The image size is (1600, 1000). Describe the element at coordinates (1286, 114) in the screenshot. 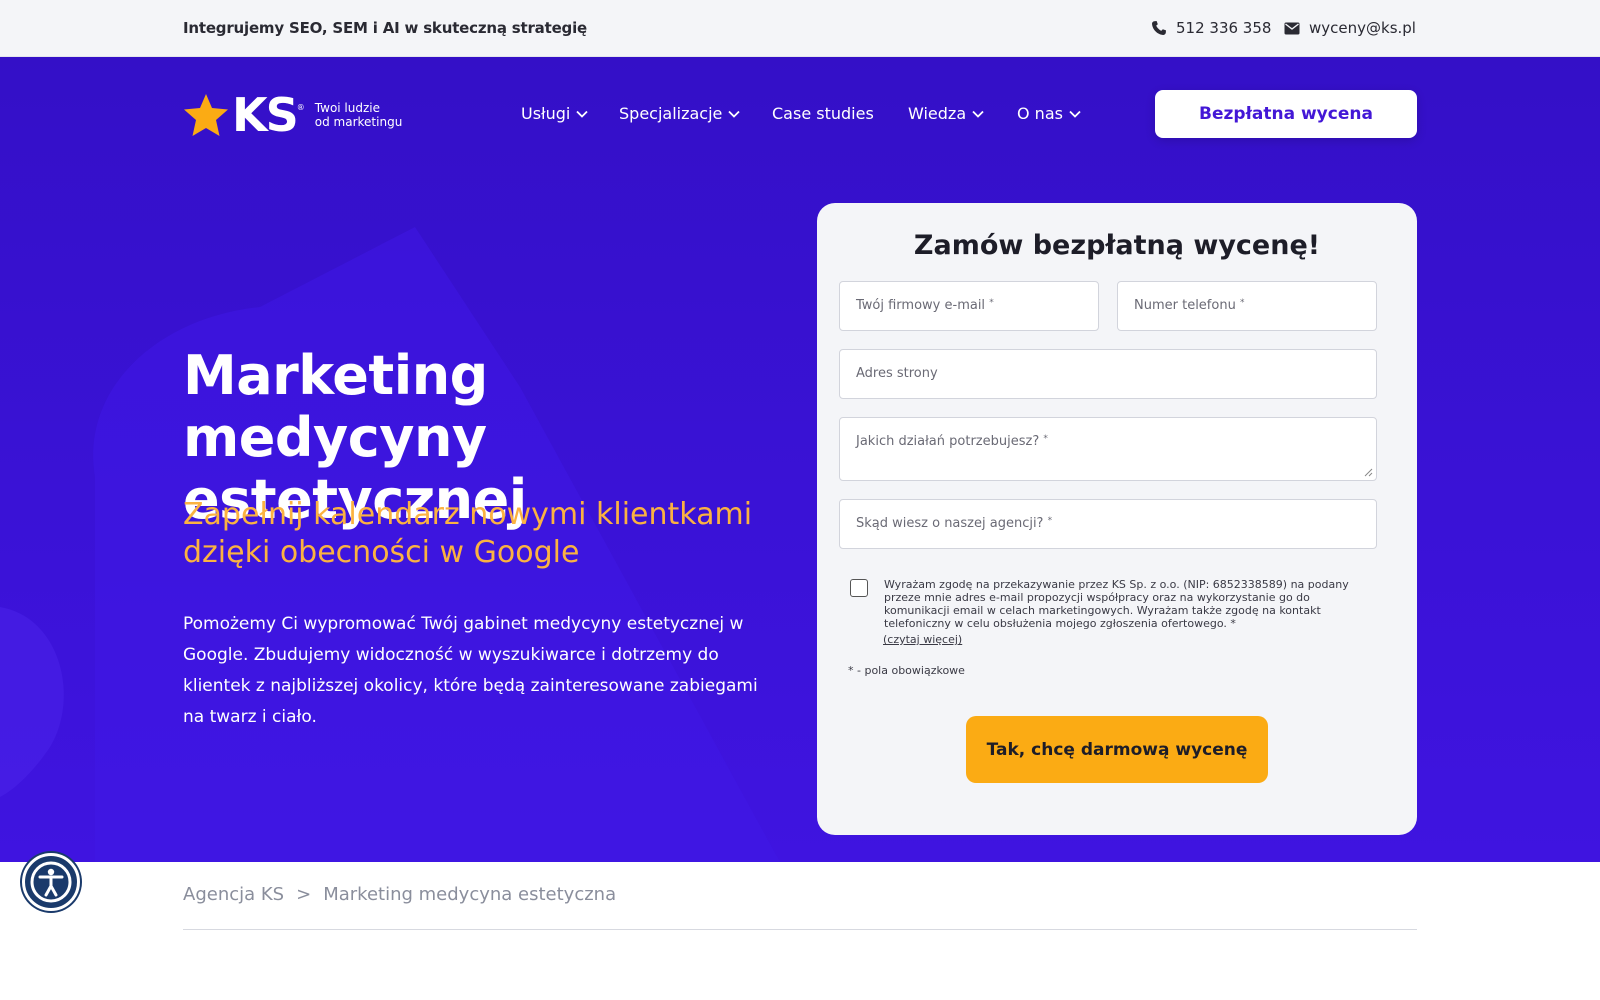

I see `free-quote-button: Bezpłatna wycena` at that location.